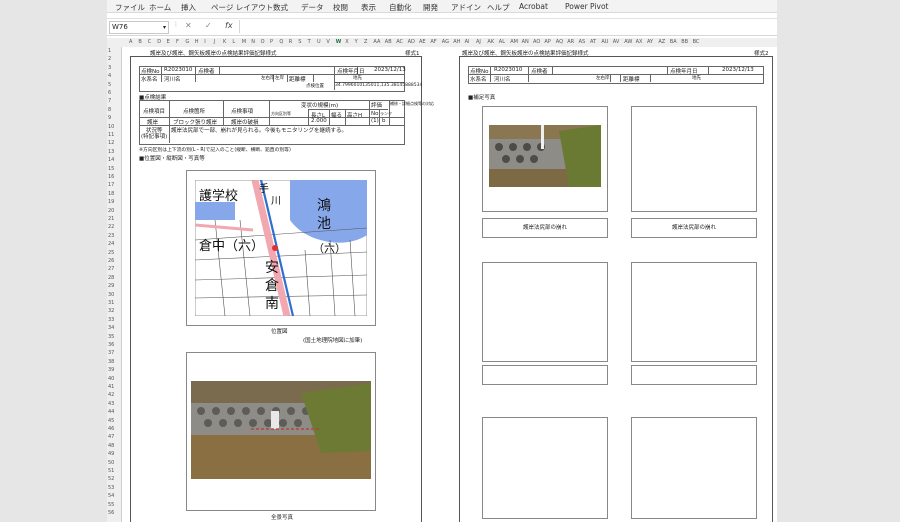  Describe the element at coordinates (253, 42) in the screenshot. I see `column-header-n: N` at that location.